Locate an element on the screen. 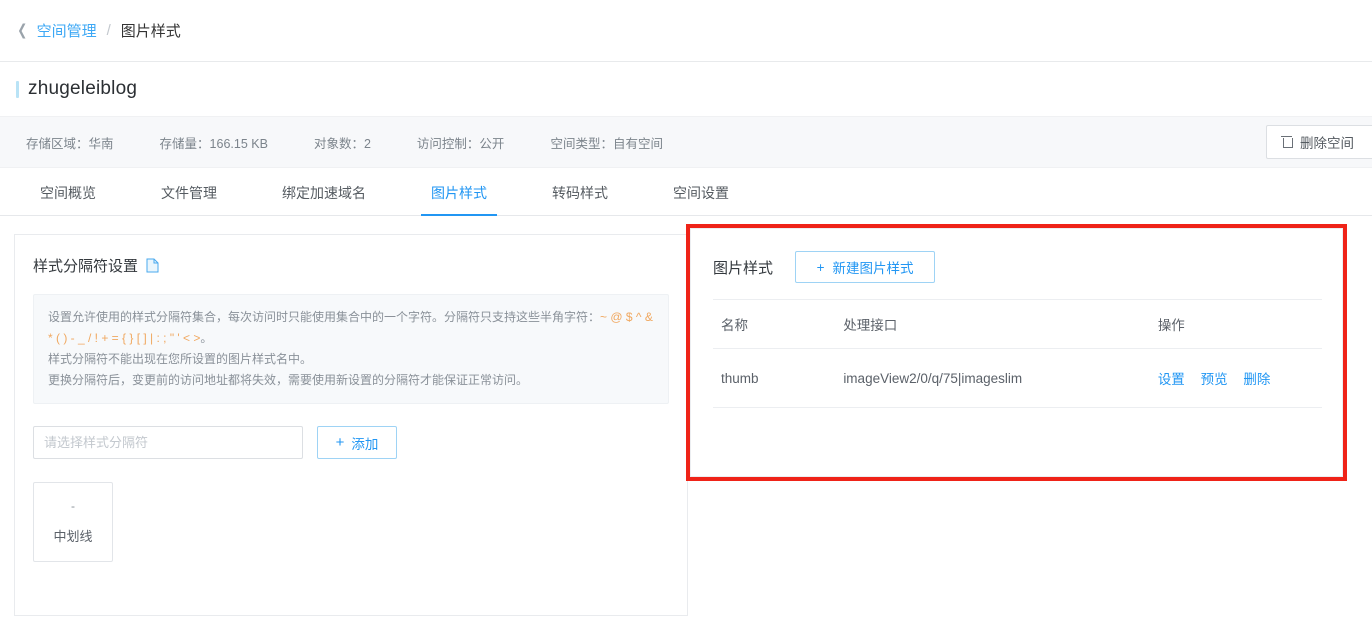 This screenshot has height=623, width=1372. tab-domains: 绑定加速域名 is located at coordinates (324, 199).